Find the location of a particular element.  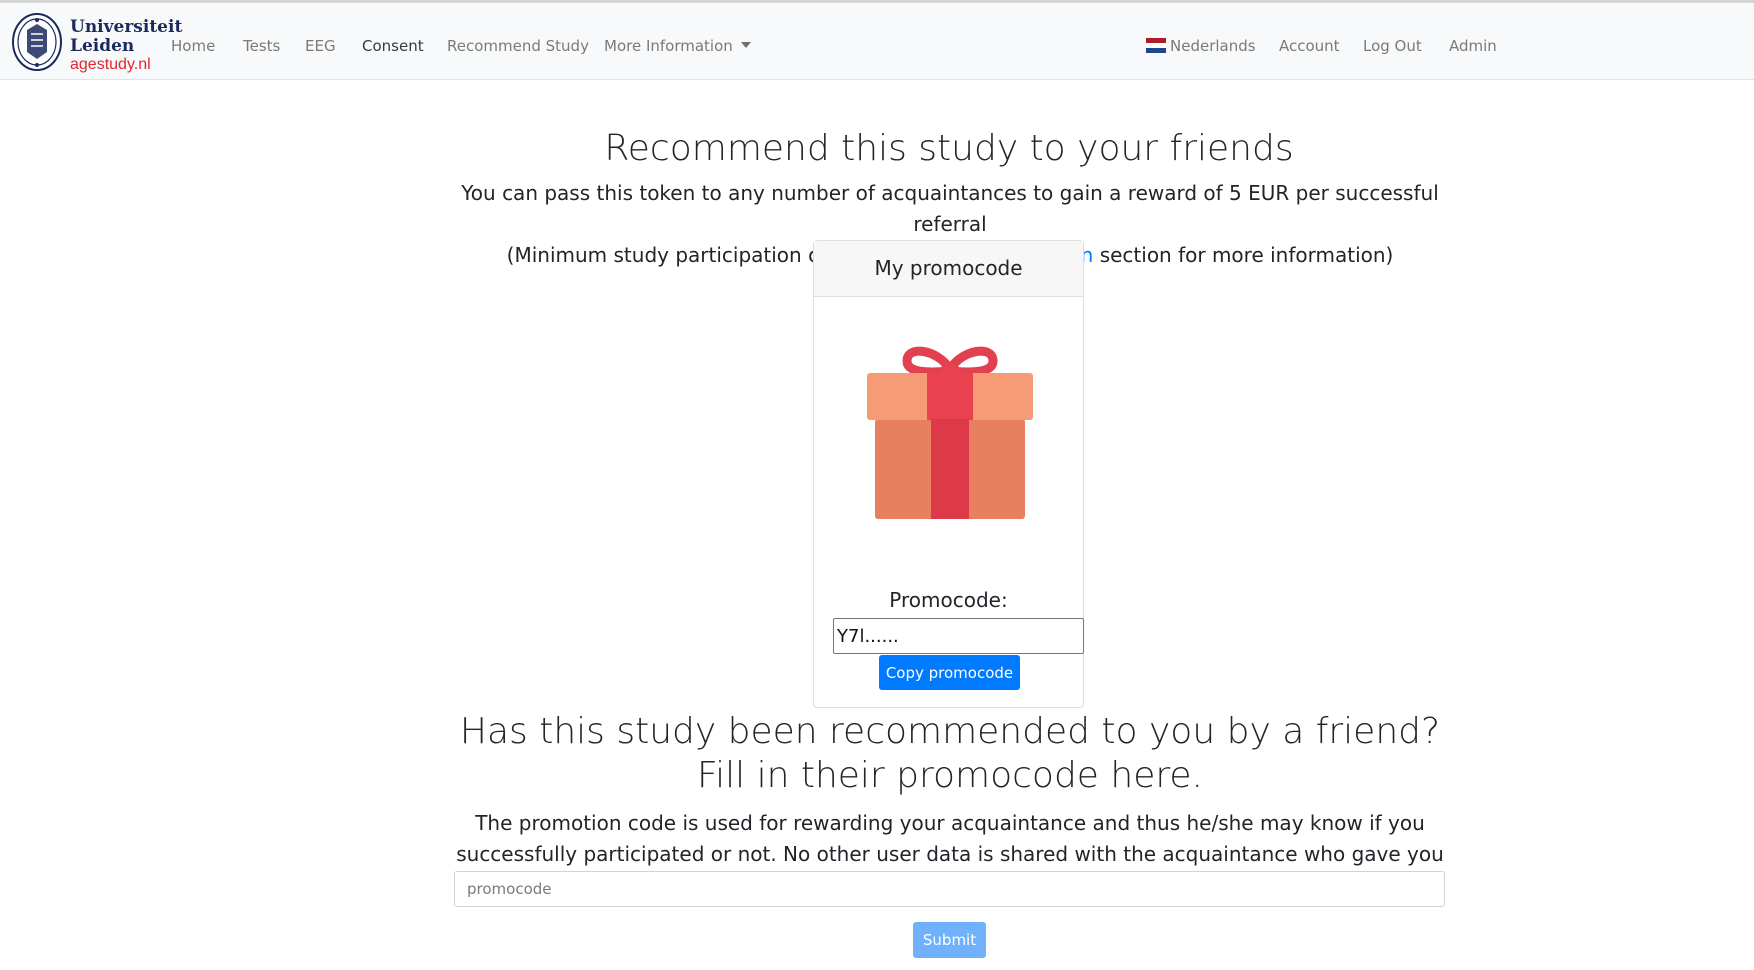

nav-more-information: More Information is located at coordinates (677, 46).